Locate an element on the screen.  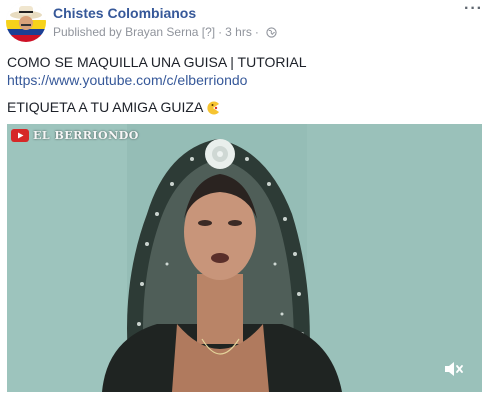
post-timestamp: 3 hrs is located at coordinates (238, 32).